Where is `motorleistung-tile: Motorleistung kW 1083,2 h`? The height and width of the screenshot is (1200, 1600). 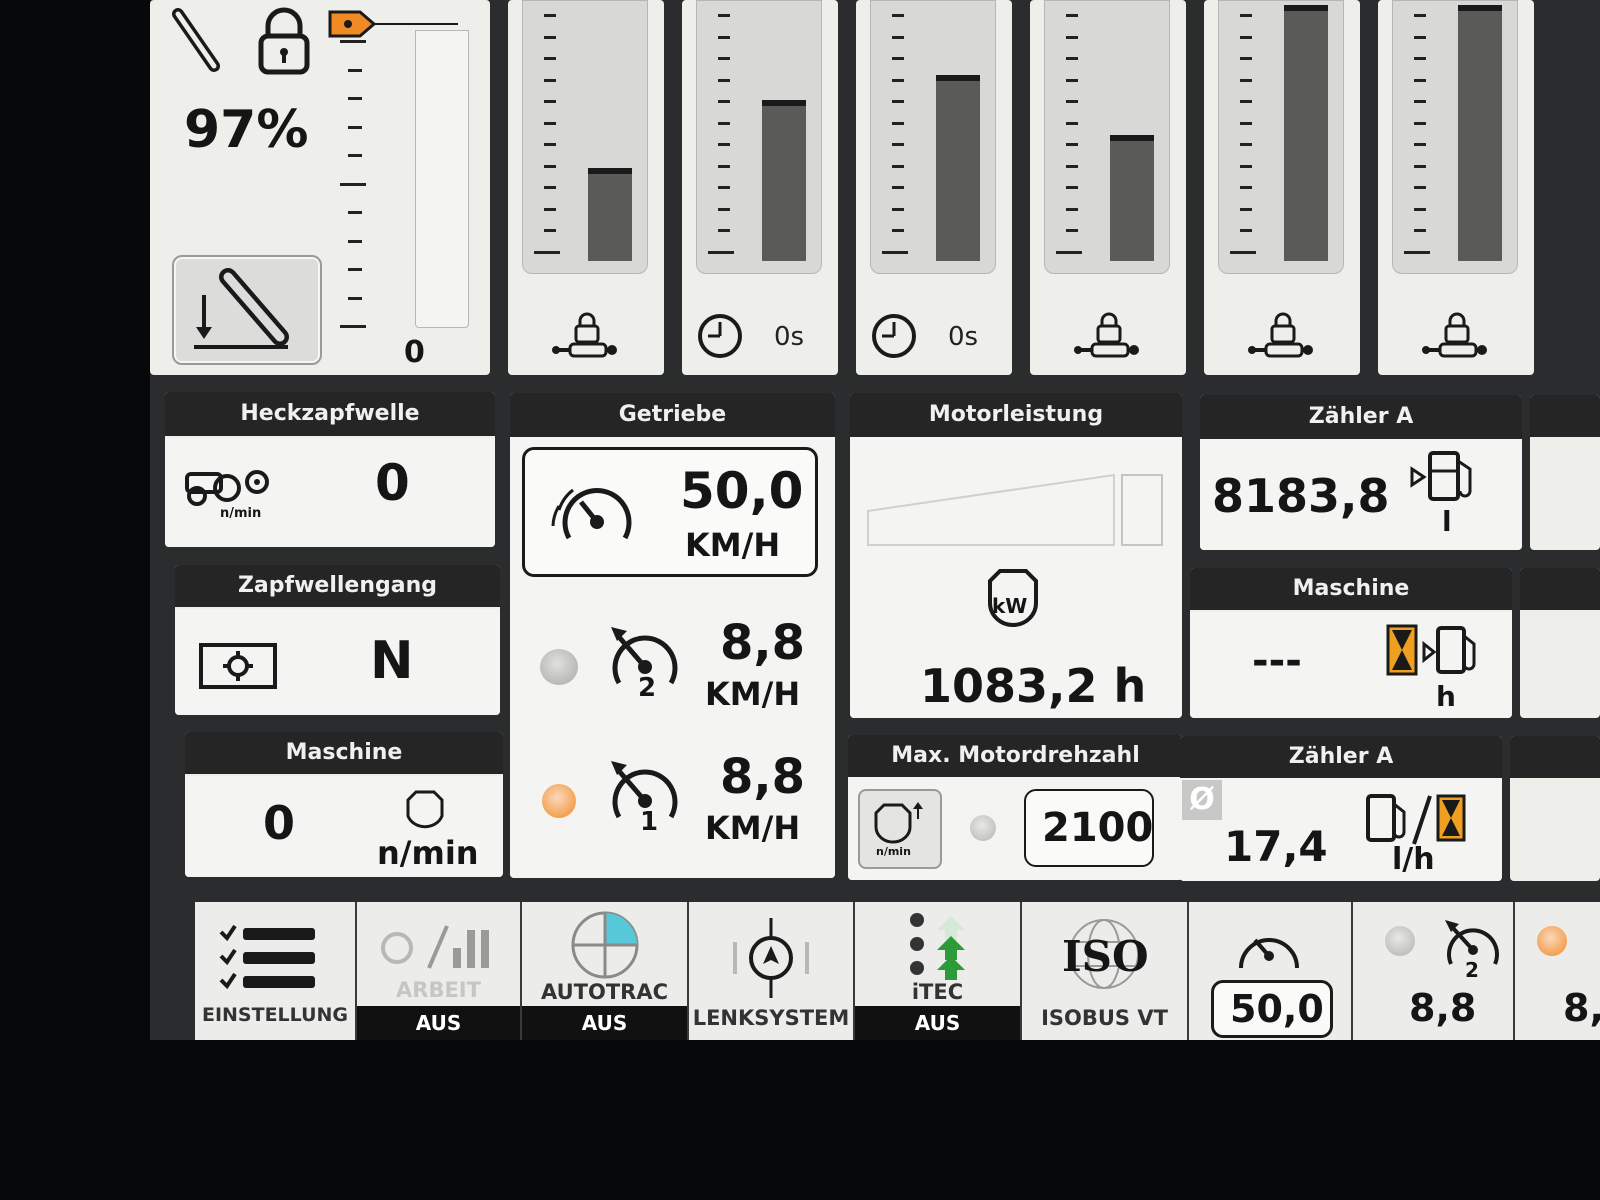
motorleistung-tile: Motorleistung kW 1083,2 h is located at coordinates (1016, 555).